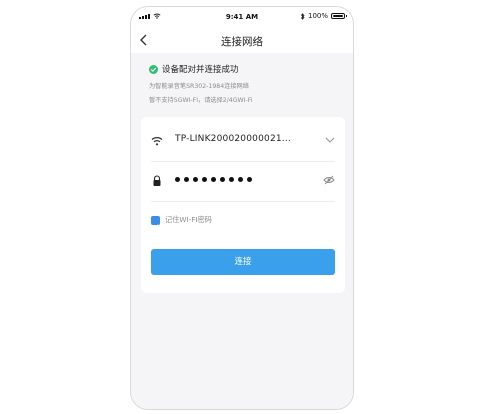 Image resolution: width=480 pixels, height=414 pixels. I want to click on remember-password-checkbox: 记住WI-FI密码, so click(181, 222).